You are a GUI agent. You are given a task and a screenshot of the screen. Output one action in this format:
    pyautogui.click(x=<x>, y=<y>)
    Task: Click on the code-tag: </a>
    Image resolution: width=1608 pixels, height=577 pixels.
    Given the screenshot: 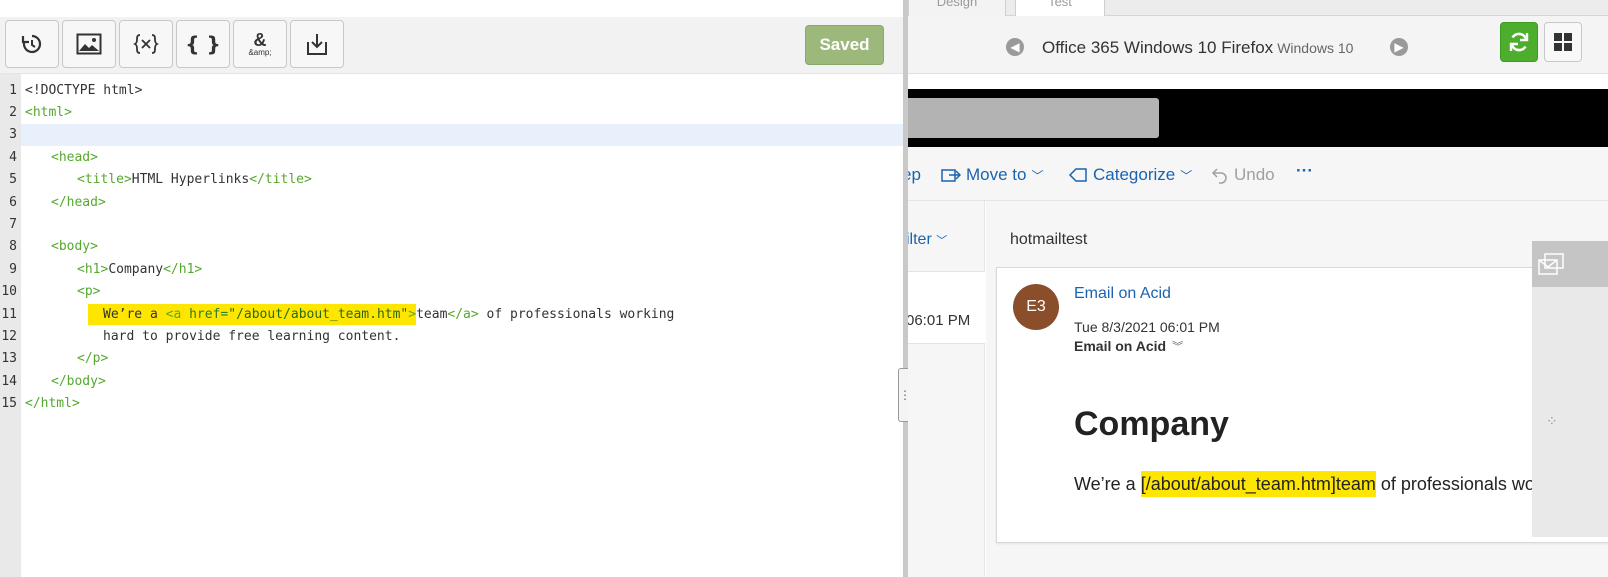 What is the action you would take?
    pyautogui.click(x=463, y=314)
    